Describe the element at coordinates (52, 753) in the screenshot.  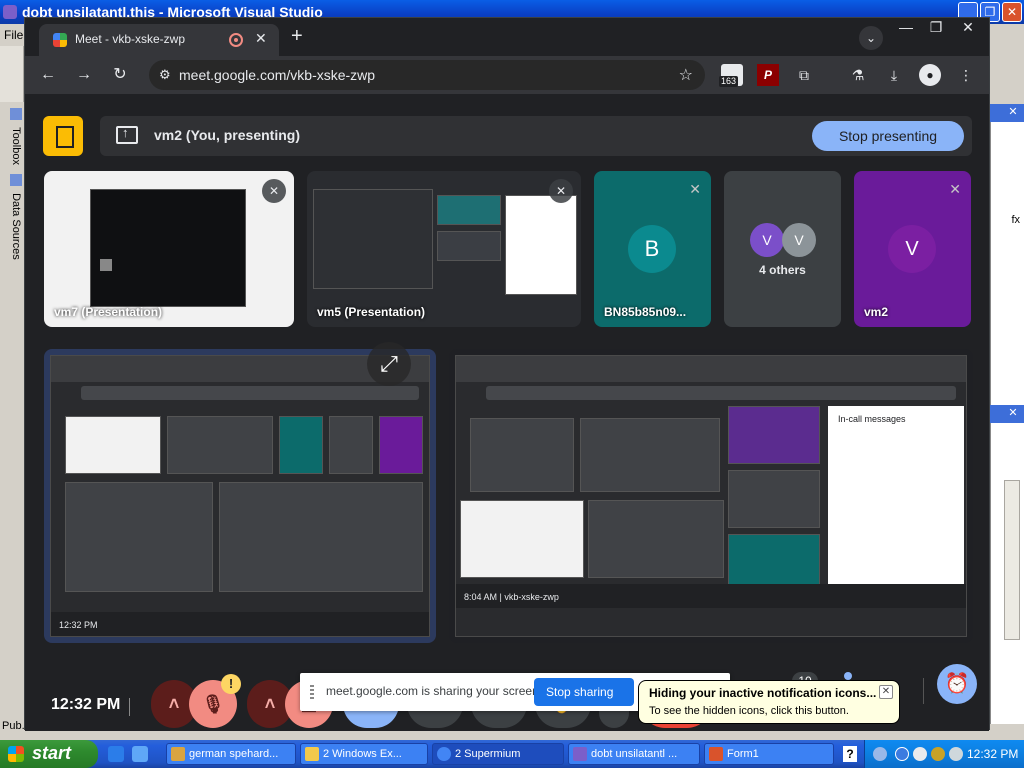
I see `start-label: start` at that location.